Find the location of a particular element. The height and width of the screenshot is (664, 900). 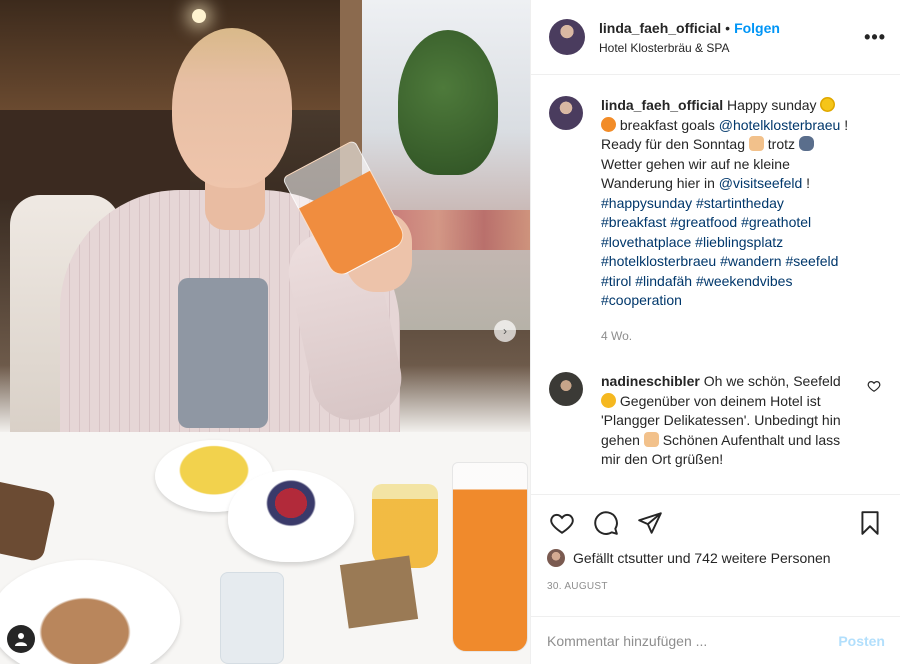

post-location: Hotel Klosterbräu & SPA is located at coordinates (731, 48).